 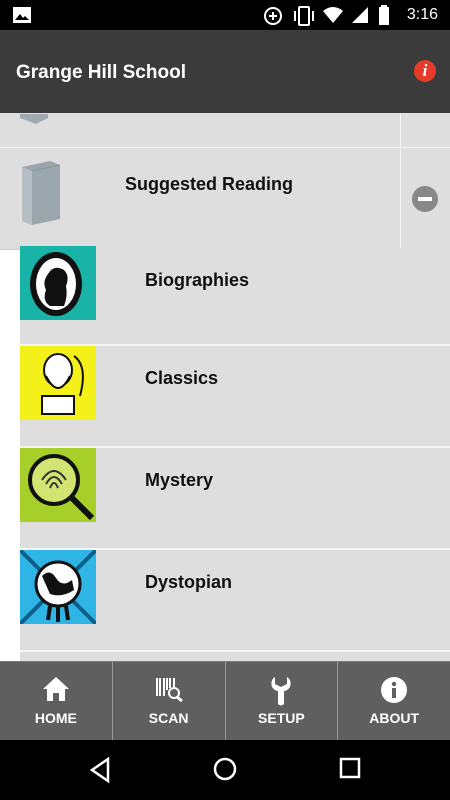 I want to click on broken-globe-icon, so click(x=58, y=587).